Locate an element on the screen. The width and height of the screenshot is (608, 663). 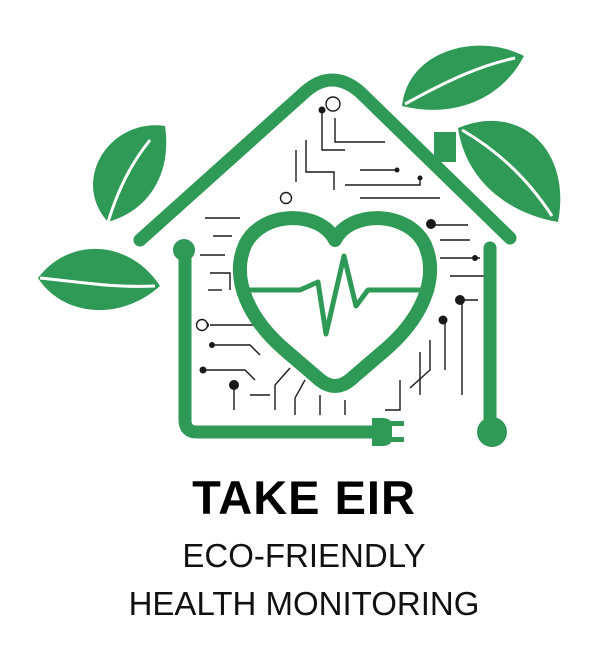
house-wall-end-dot-right is located at coordinates (492, 432).